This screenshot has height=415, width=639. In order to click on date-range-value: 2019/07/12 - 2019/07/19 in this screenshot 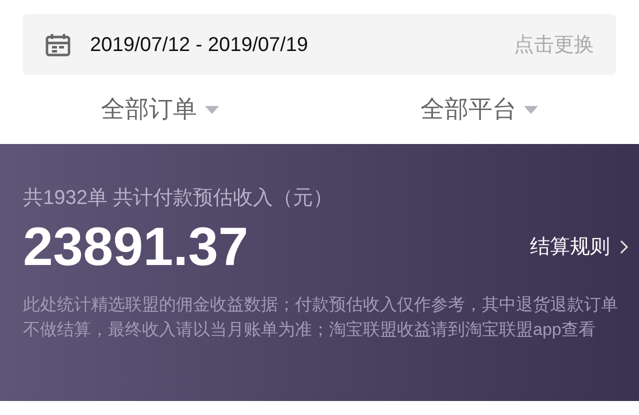, I will do `click(199, 45)`.